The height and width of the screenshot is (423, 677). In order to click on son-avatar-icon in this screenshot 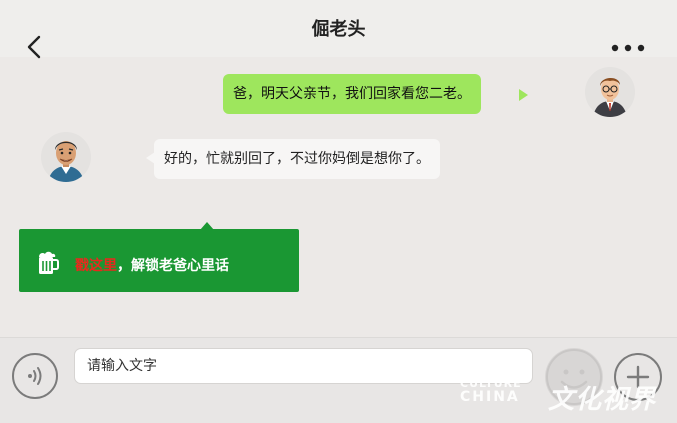, I will do `click(610, 92)`.